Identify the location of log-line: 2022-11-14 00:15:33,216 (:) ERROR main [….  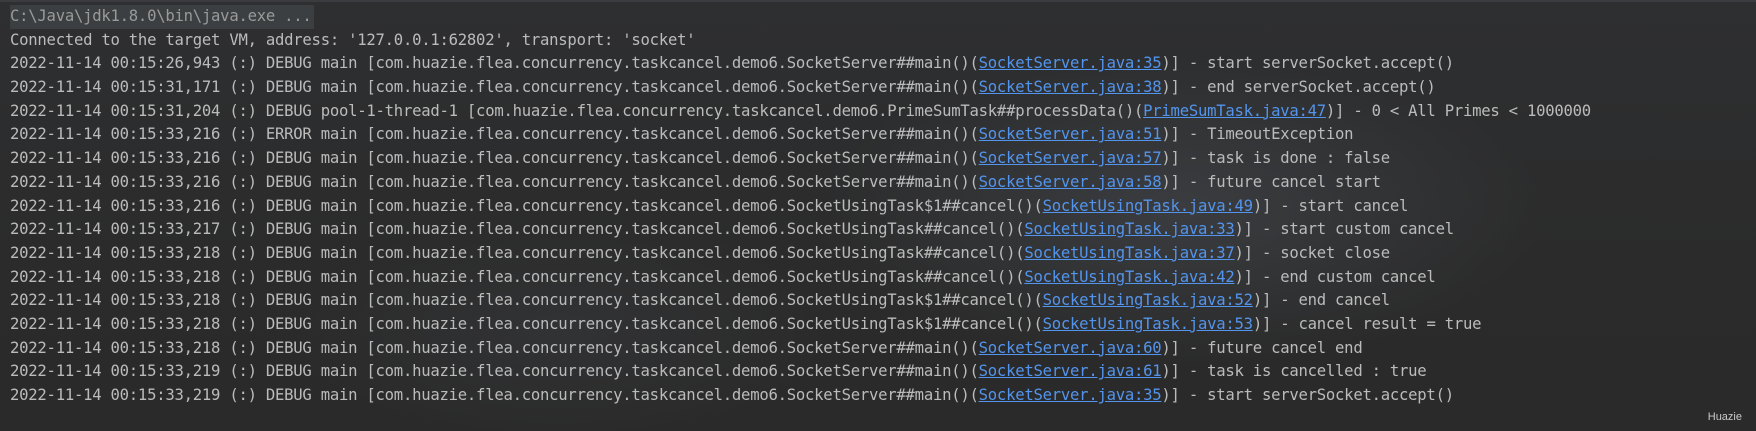
(880, 135).